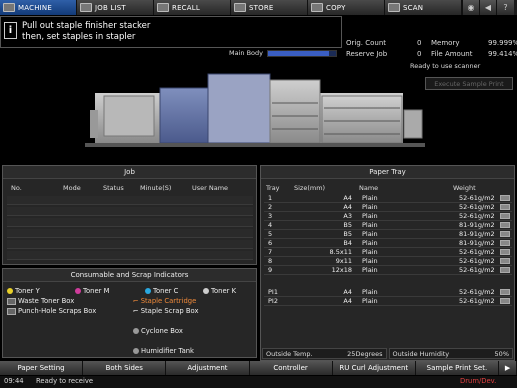 This screenshot has height=388, width=517. Describe the element at coordinates (502, 43) in the screenshot. I see `memory-value: 99.999%` at that location.